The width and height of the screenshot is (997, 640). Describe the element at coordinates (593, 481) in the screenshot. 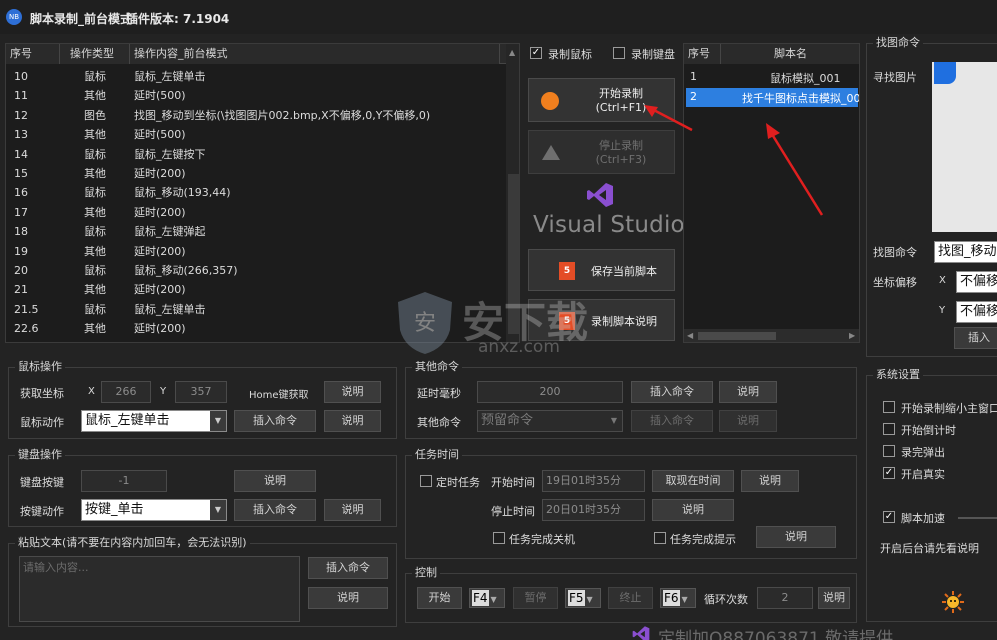

I see `start-time-input: 19日01时35分` at that location.